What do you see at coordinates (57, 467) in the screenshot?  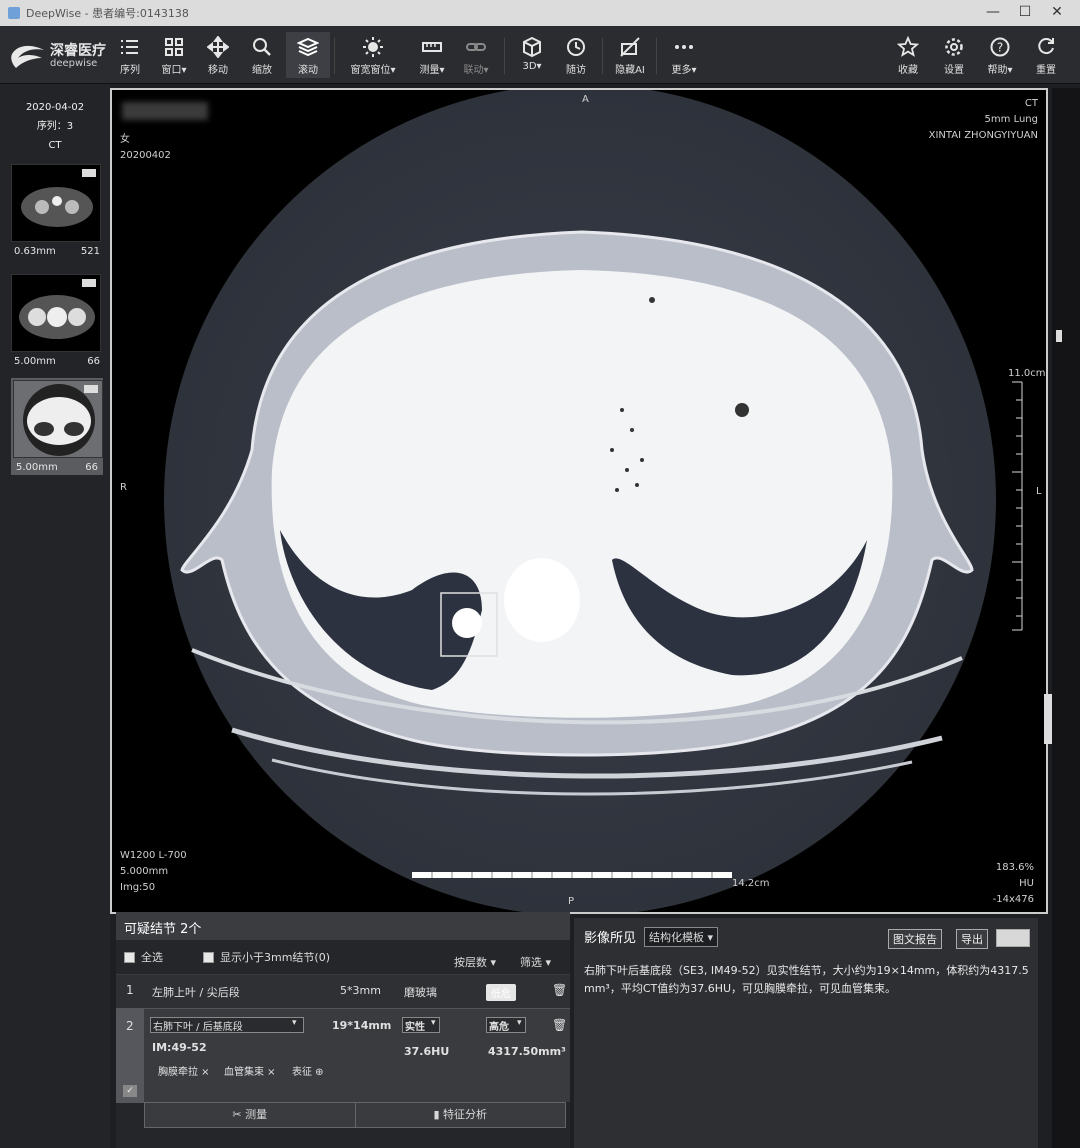 I see `thumbnail-info: 5.00mm 66` at bounding box center [57, 467].